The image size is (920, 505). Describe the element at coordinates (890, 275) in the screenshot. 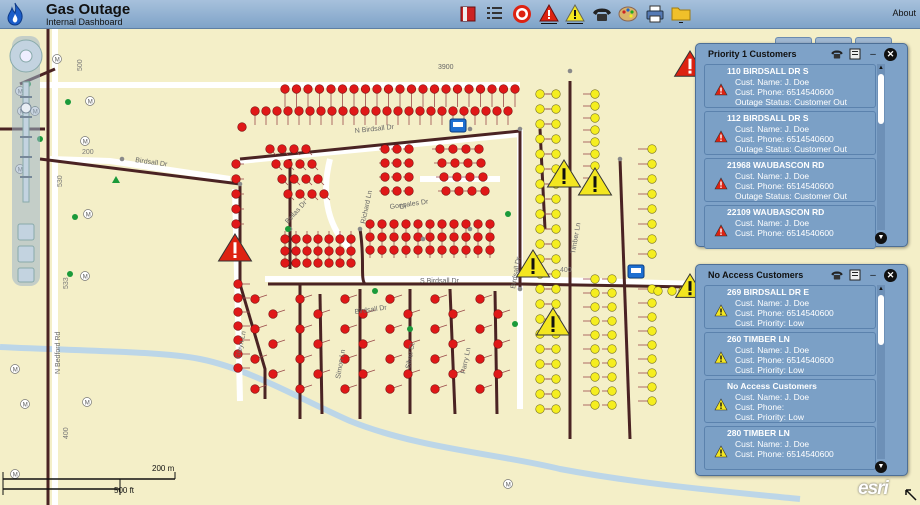

I see `noaccess-close-button: ✕` at that location.